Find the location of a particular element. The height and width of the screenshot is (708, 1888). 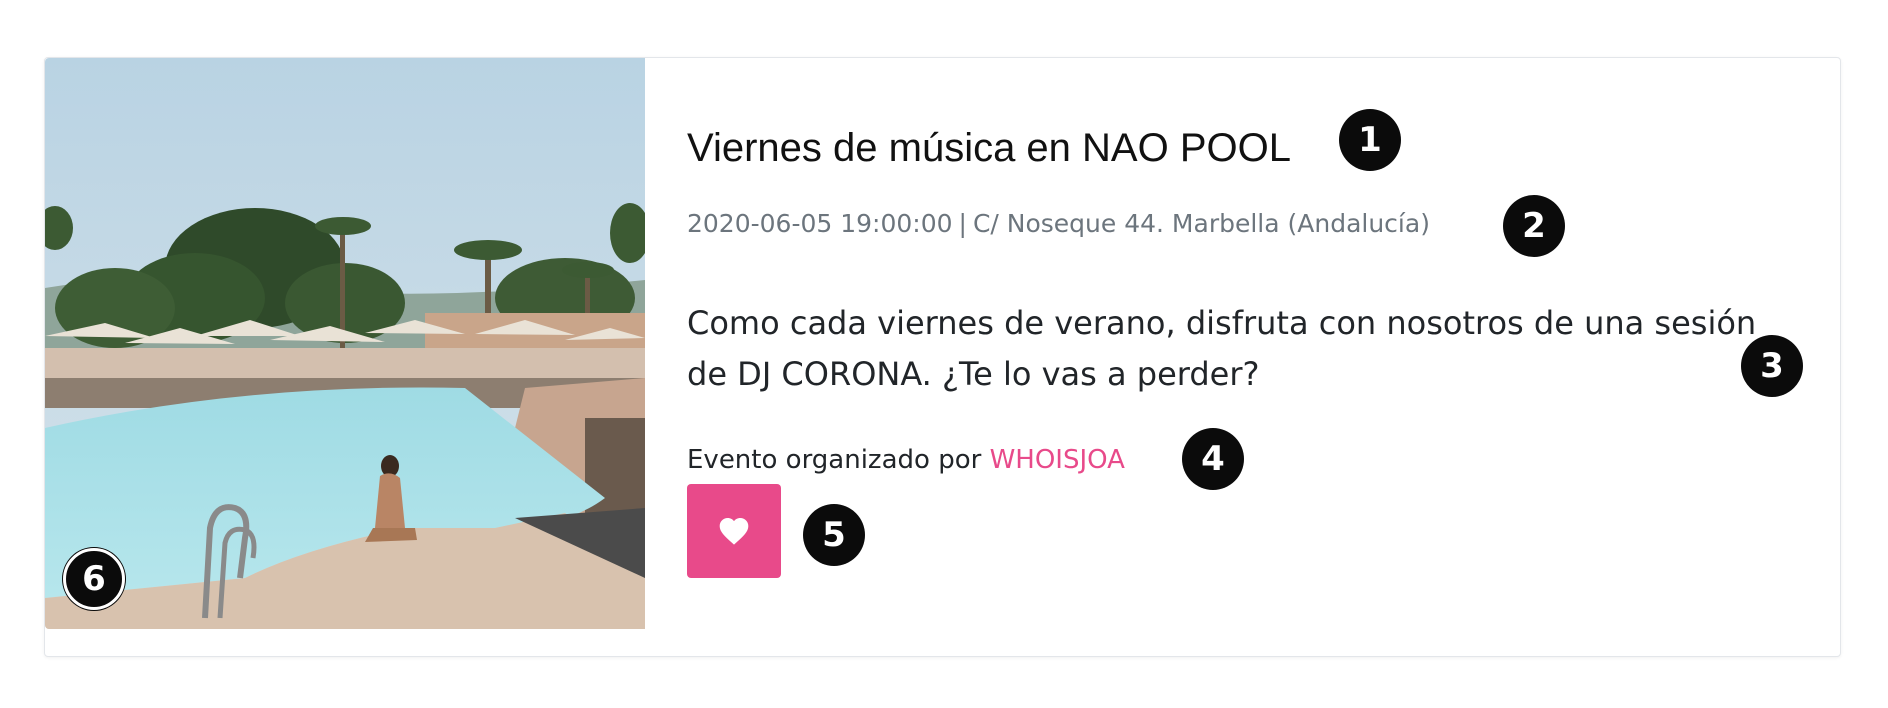

annotation-badge-6: 6 is located at coordinates (94, 579).